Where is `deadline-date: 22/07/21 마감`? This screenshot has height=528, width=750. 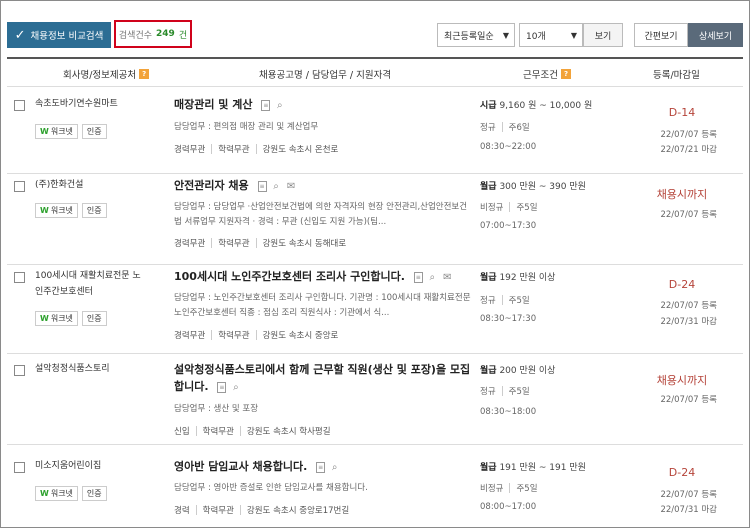
deadline-date: 22/07/21 마감 is located at coordinates (688, 150).